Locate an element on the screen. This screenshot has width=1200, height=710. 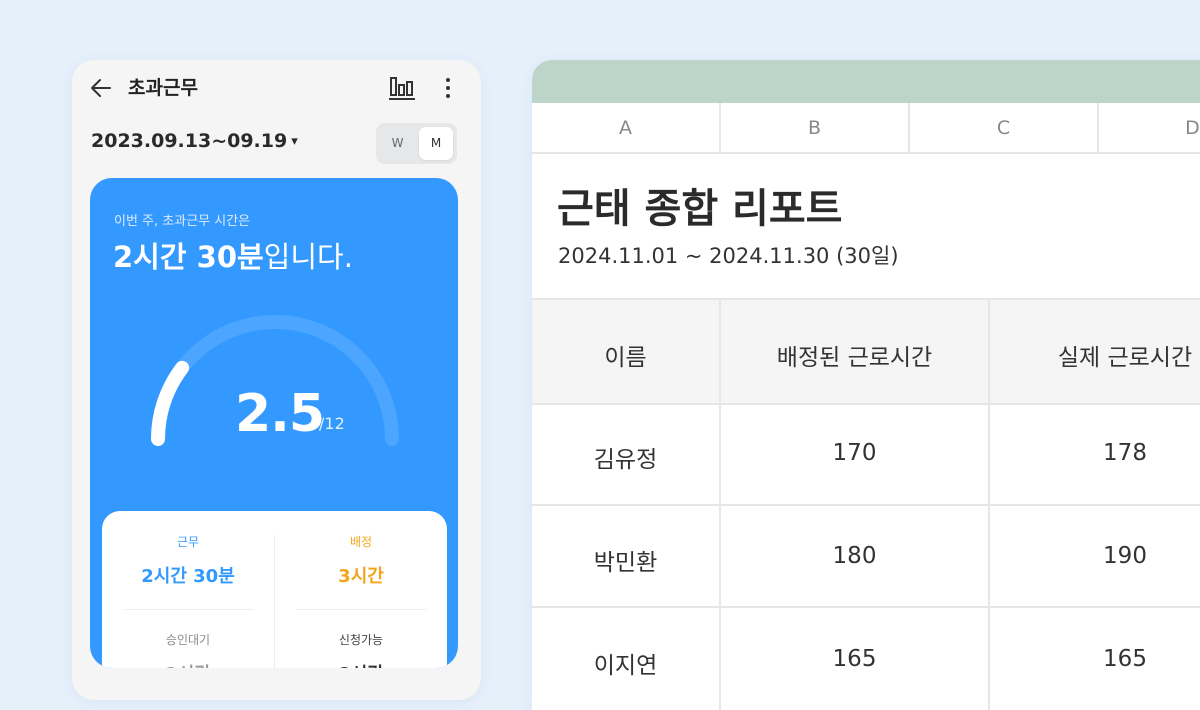
arrow-left-icon is located at coordinates (101, 88).